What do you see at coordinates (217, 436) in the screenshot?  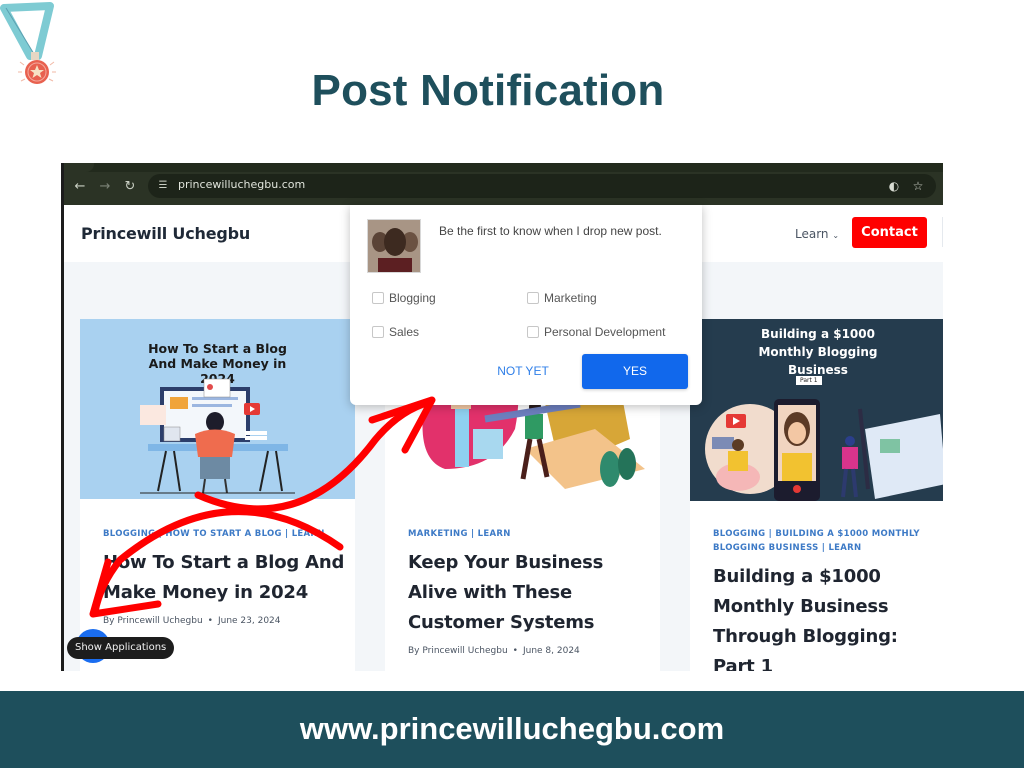 I see `blogging-illustration` at bounding box center [217, 436].